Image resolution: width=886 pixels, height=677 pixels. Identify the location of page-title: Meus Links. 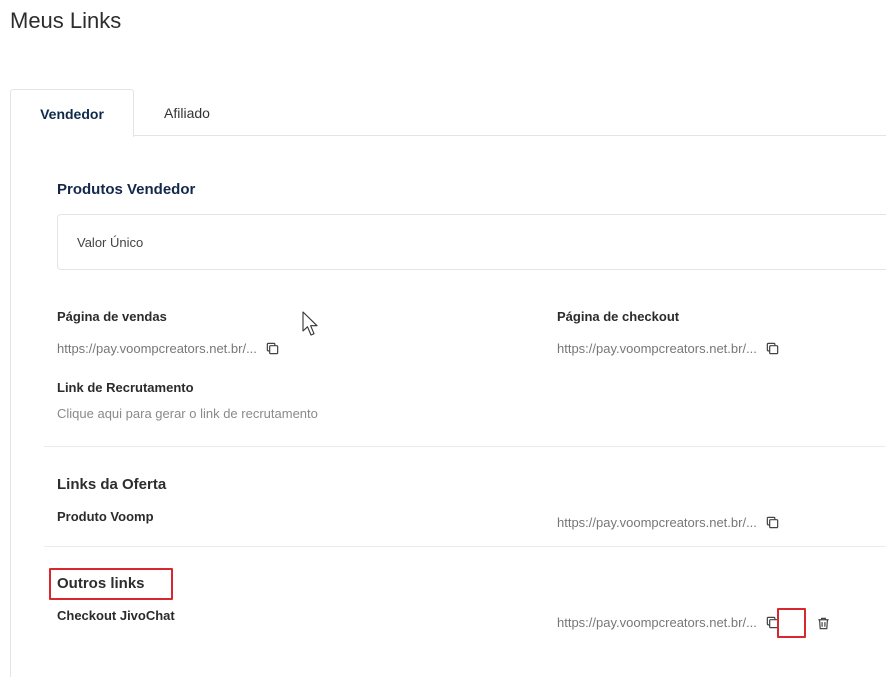
(66, 20).